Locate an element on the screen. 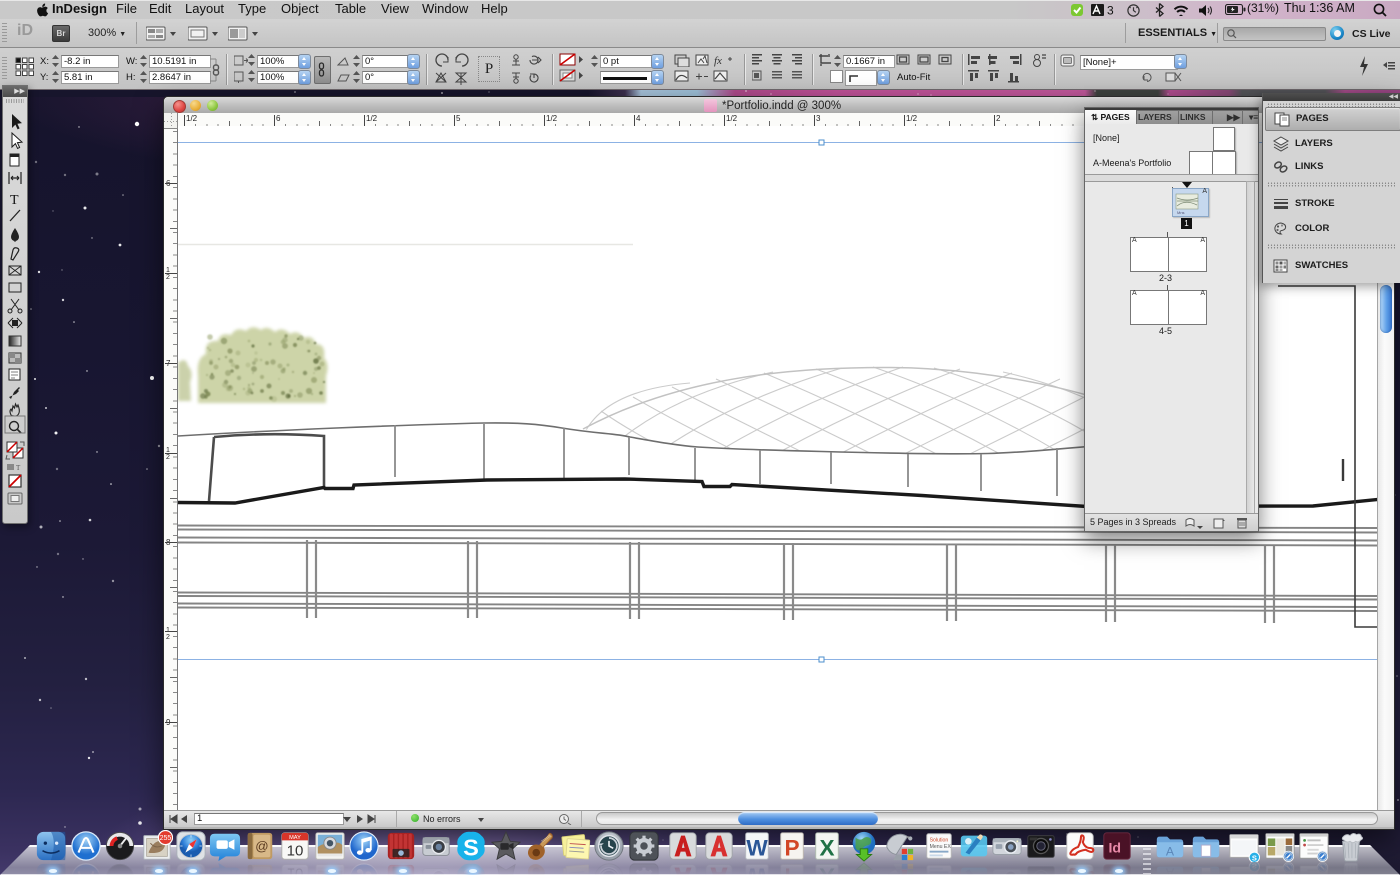 The width and height of the screenshot is (1400, 875). svg-text: W is located at coordinates (757, 847).